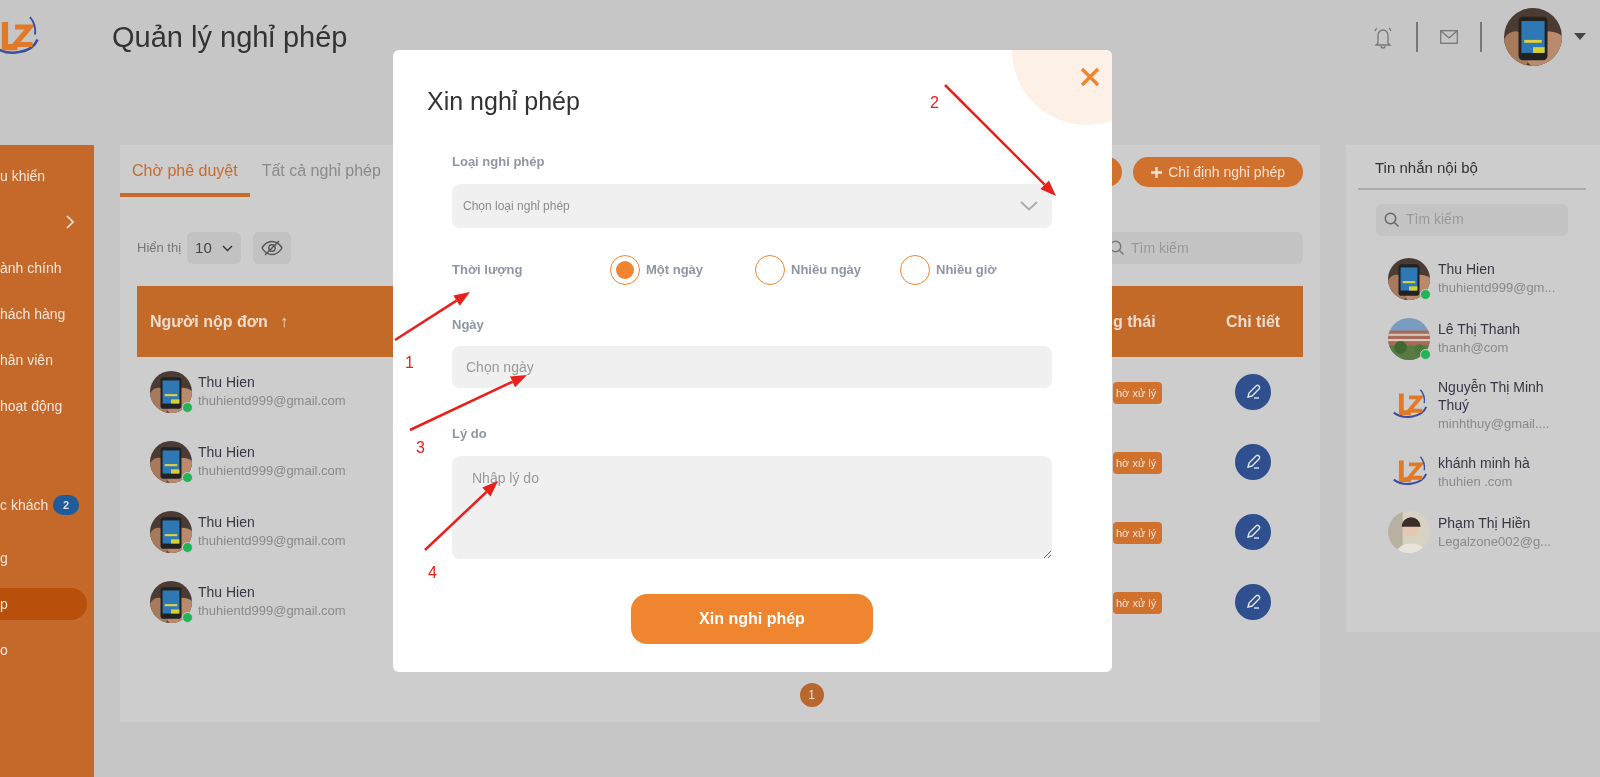  What do you see at coordinates (682, 269) in the screenshot?
I see `radio-option: Một ngày` at bounding box center [682, 269].